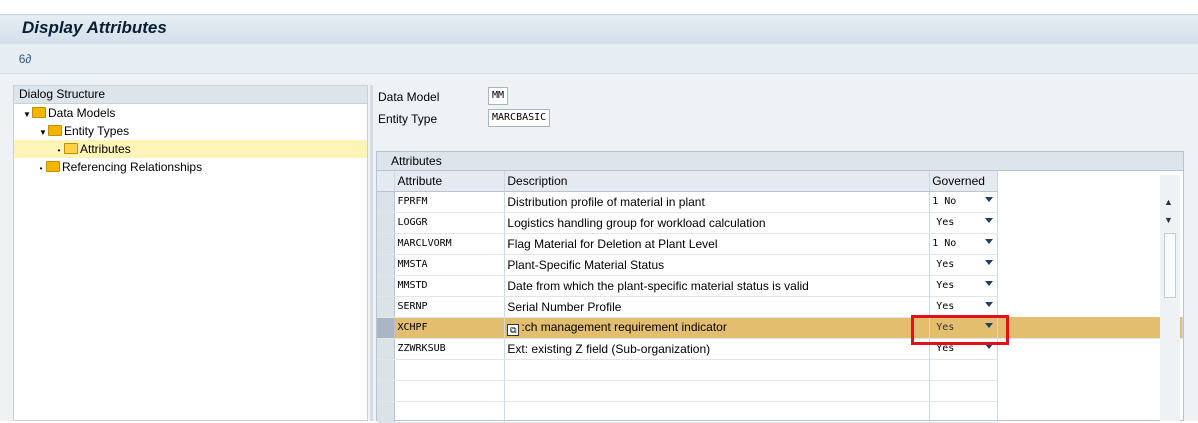  What do you see at coordinates (97, 131) in the screenshot?
I see `tree-item-label: Entity Types` at bounding box center [97, 131].